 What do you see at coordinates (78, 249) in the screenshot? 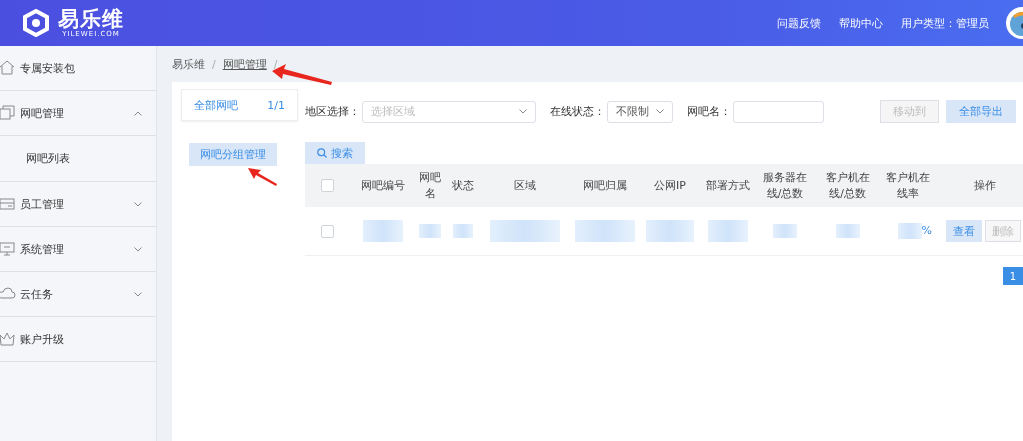
I see `sidebar-item: 系统管理` at bounding box center [78, 249].